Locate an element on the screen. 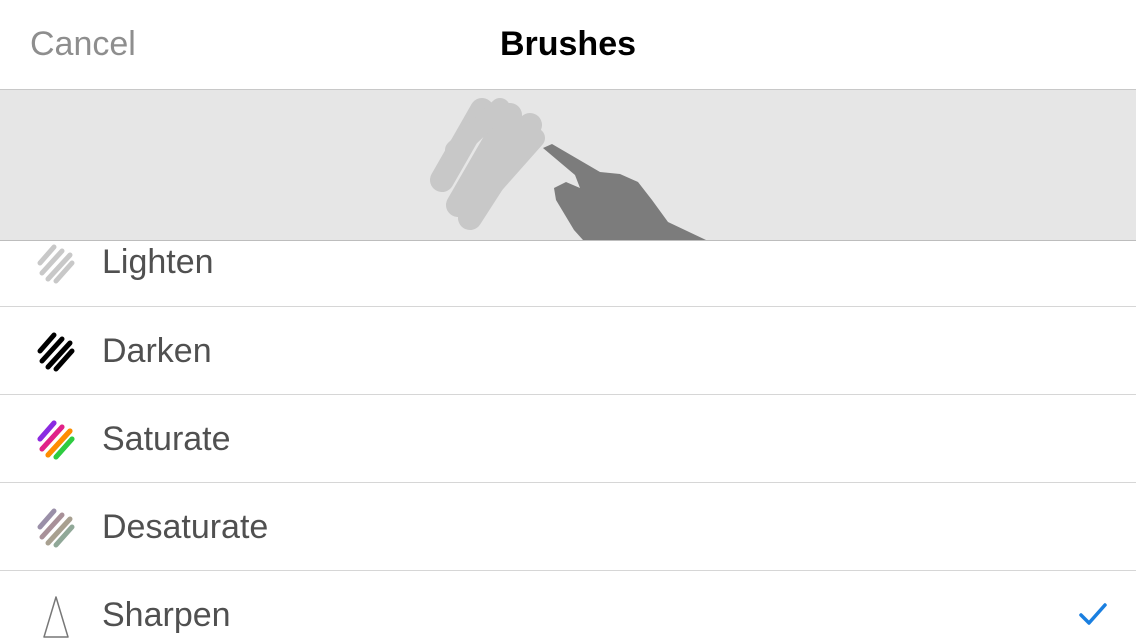  list-item-label: Darken is located at coordinates (157, 351).